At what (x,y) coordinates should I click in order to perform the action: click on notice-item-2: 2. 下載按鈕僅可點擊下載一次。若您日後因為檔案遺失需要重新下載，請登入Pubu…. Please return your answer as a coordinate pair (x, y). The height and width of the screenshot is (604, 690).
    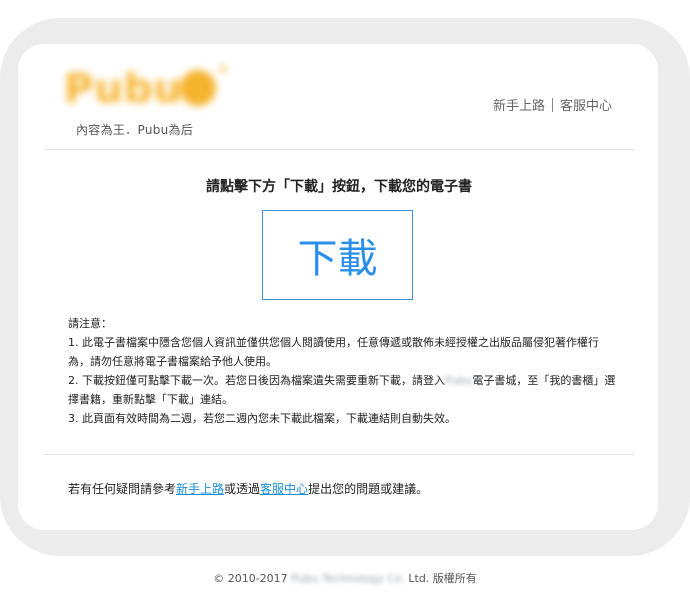
    Looking at the image, I should click on (342, 390).